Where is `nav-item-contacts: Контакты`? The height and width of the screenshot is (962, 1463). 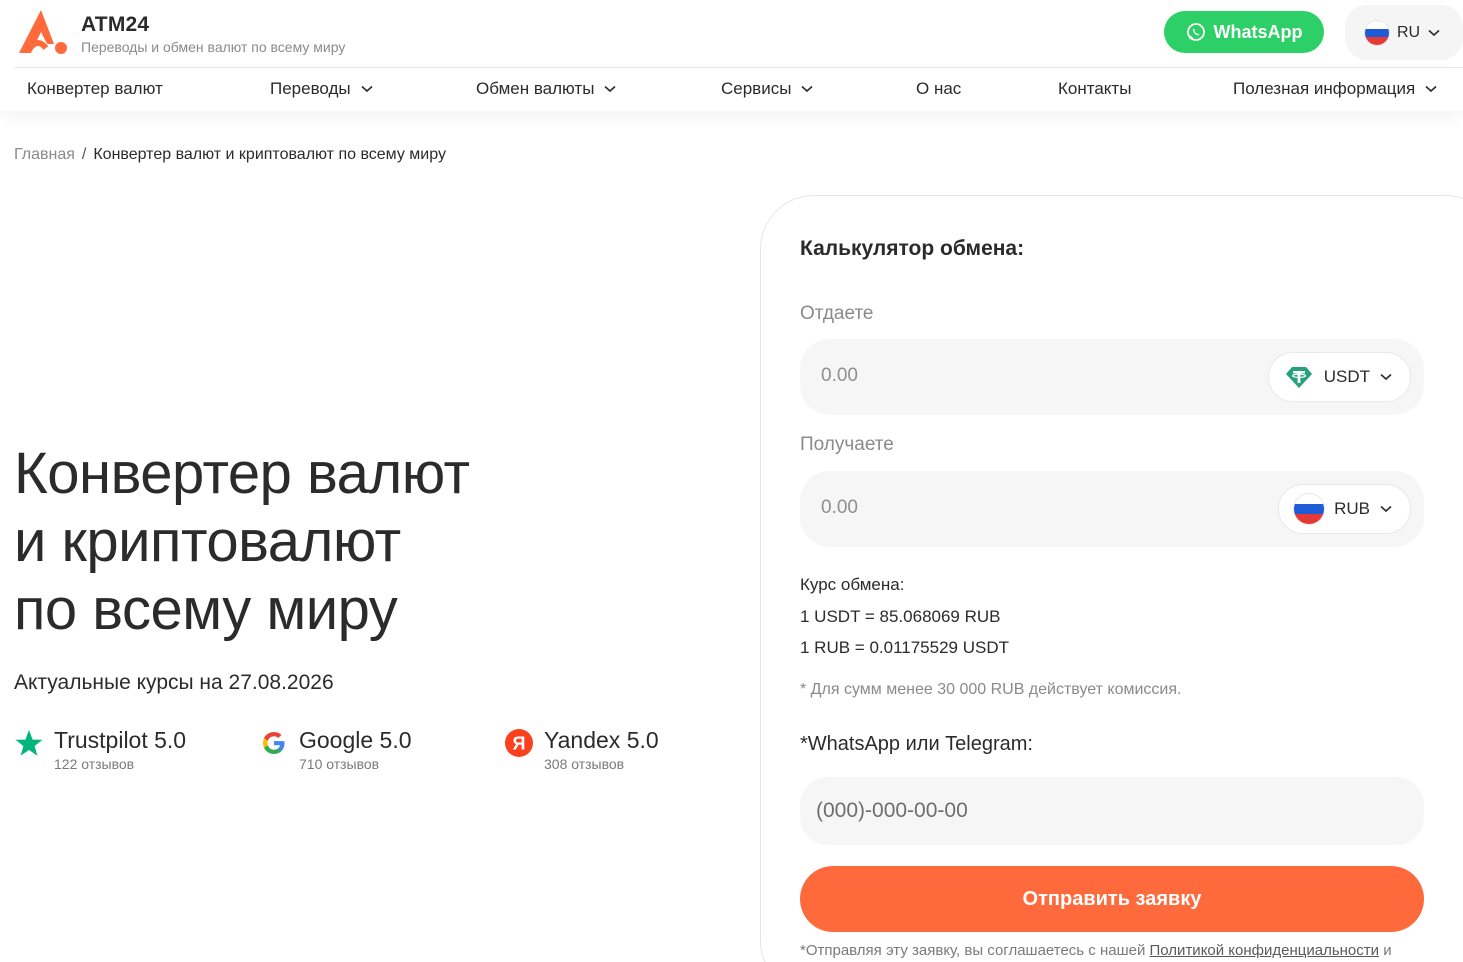 nav-item-contacts: Контакты is located at coordinates (1094, 89).